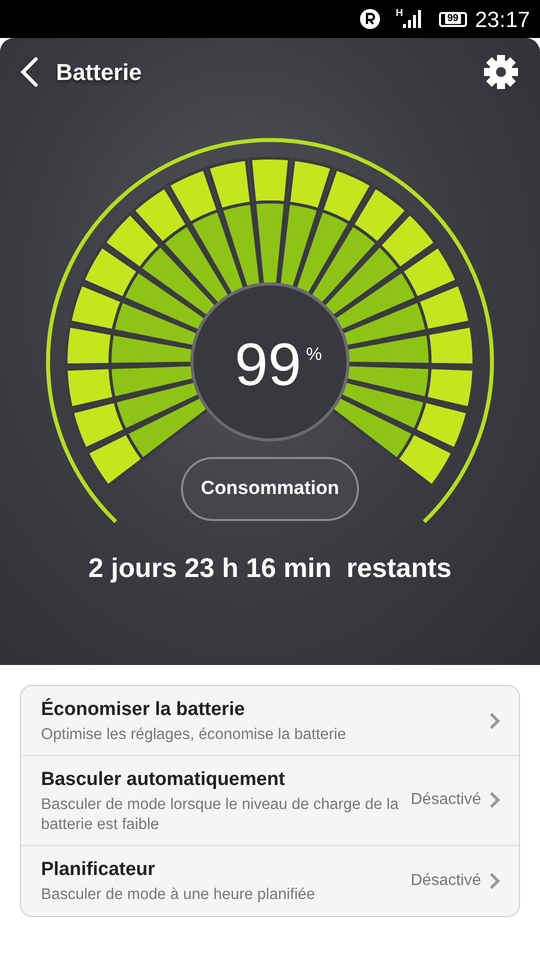  I want to click on item-title: Basculer automatiquement, so click(163, 780).